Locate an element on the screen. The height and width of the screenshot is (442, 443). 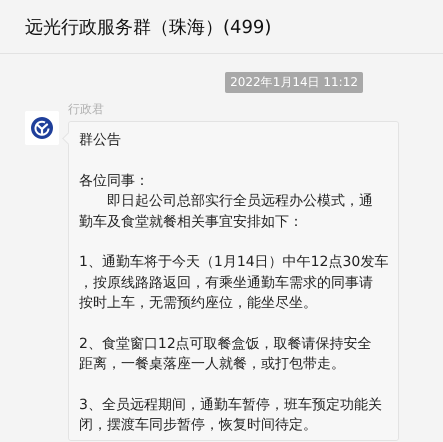
message-paragraph: 各位同事： 即日起公司总部实行全员远程办公模式，通 勤车及食堂就餐相关事宜安排如下： is located at coordinates (226, 202).